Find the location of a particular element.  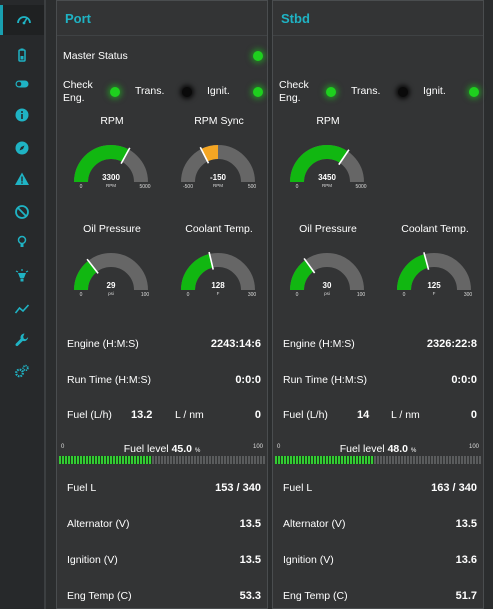

sidebar-item-spotlight is located at coordinates (22, 276).